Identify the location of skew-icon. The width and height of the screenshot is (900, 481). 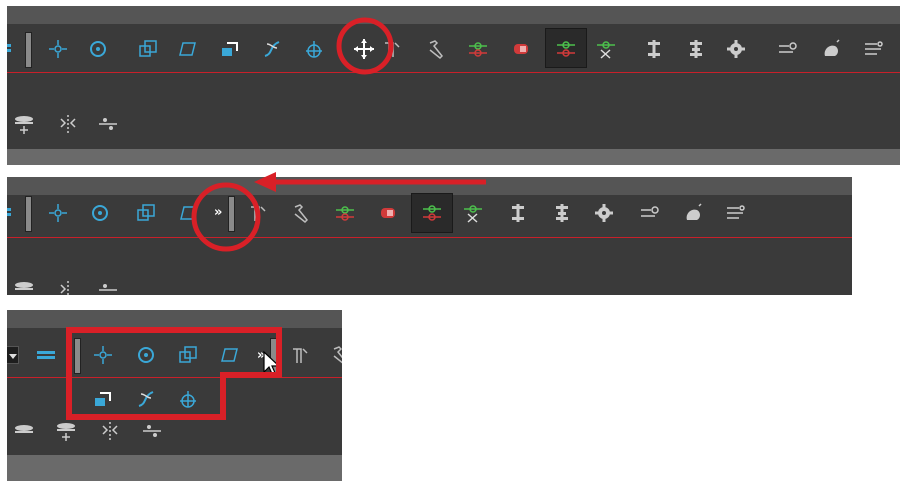
(188, 49).